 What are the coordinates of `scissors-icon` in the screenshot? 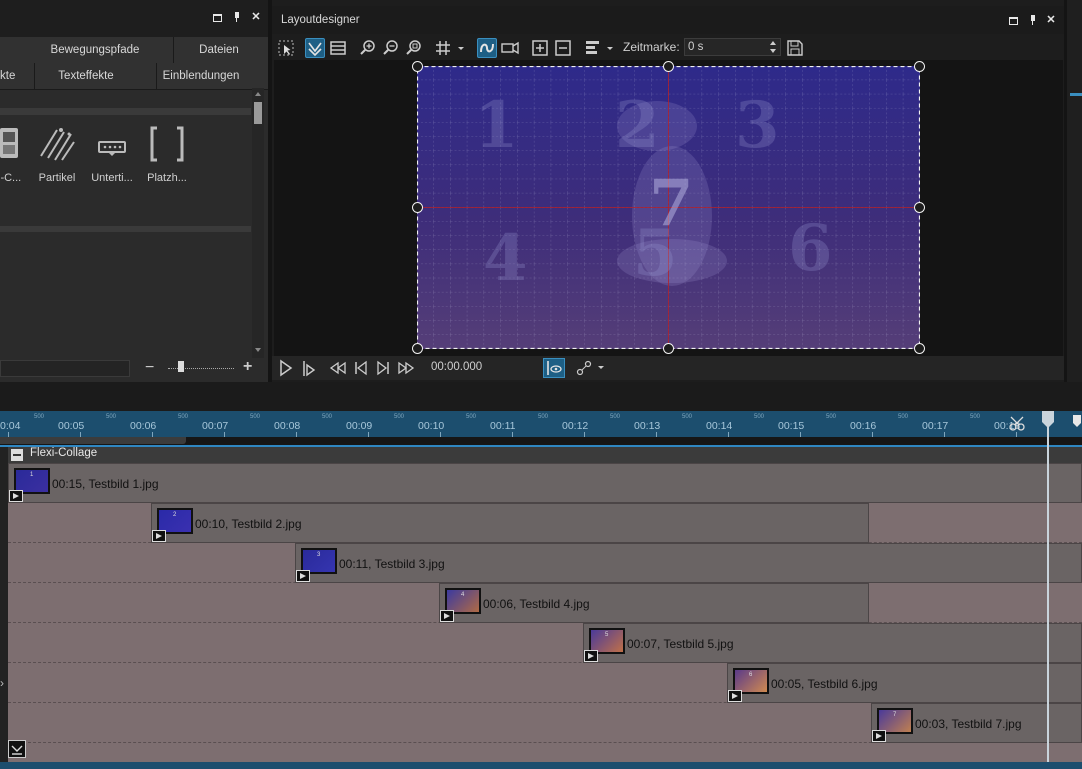 It's located at (1018, 426).